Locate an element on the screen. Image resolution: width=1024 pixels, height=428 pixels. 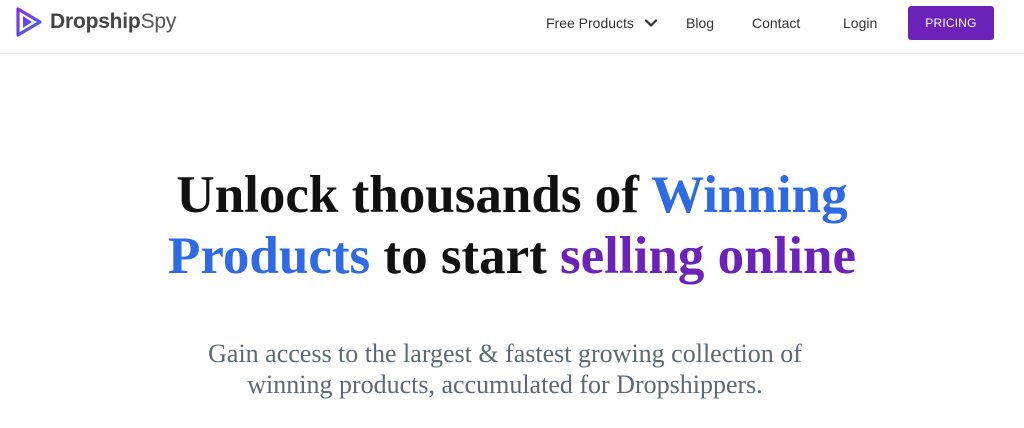
nav-item-login: Login is located at coordinates (860, 23).